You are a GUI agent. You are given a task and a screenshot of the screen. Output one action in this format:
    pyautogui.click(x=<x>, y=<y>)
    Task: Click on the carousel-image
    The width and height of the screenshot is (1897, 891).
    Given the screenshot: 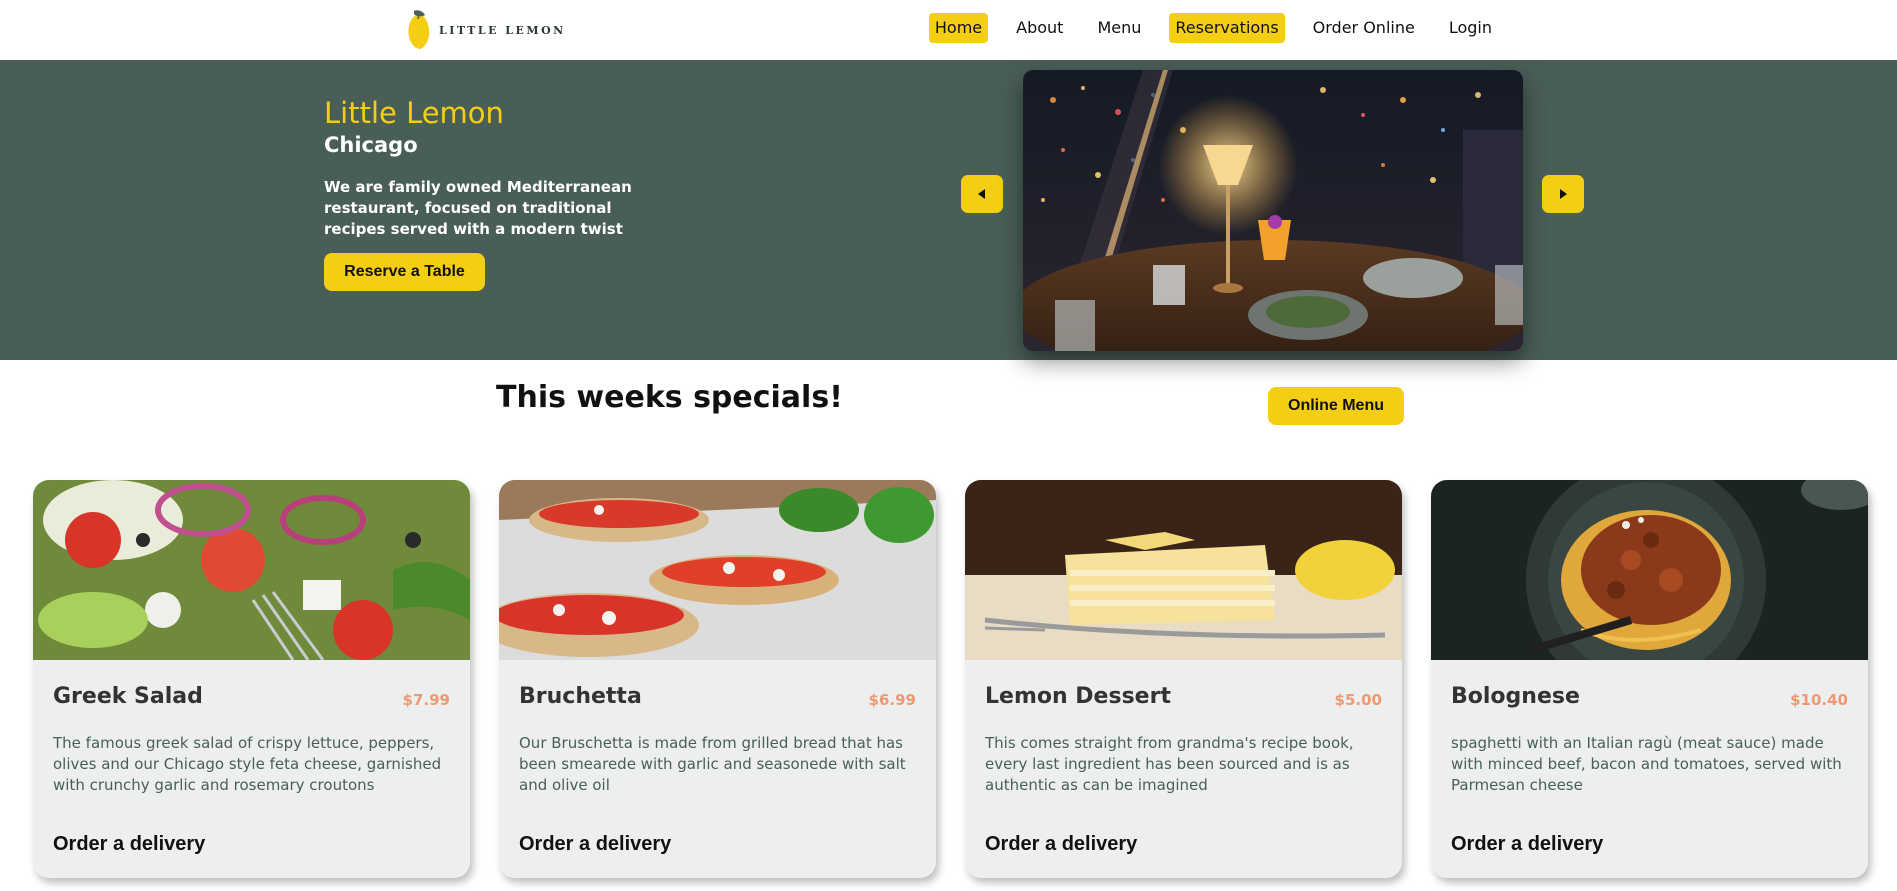 What is the action you would take?
    pyautogui.click(x=1273, y=210)
    